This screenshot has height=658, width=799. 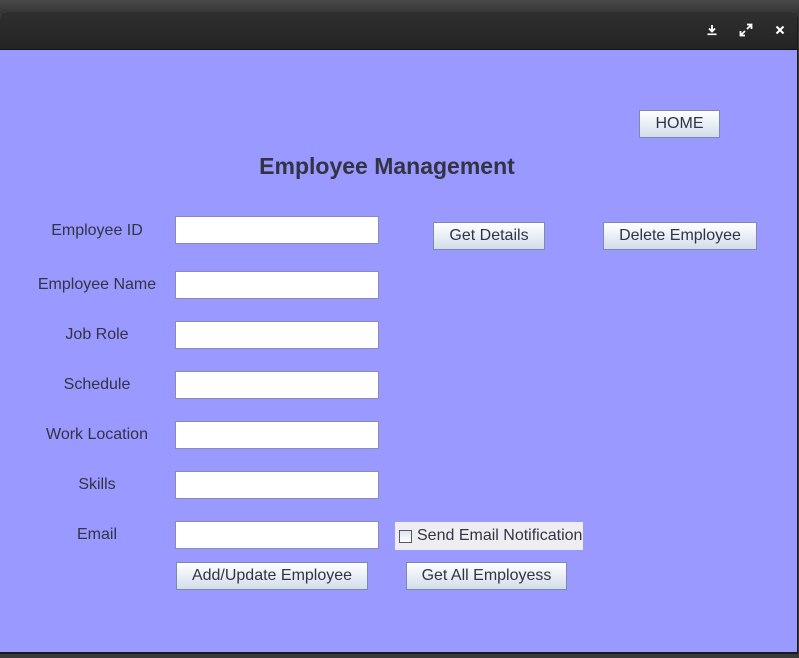 I want to click on send-email-checkbox: Send Email Notification, so click(x=489, y=536).